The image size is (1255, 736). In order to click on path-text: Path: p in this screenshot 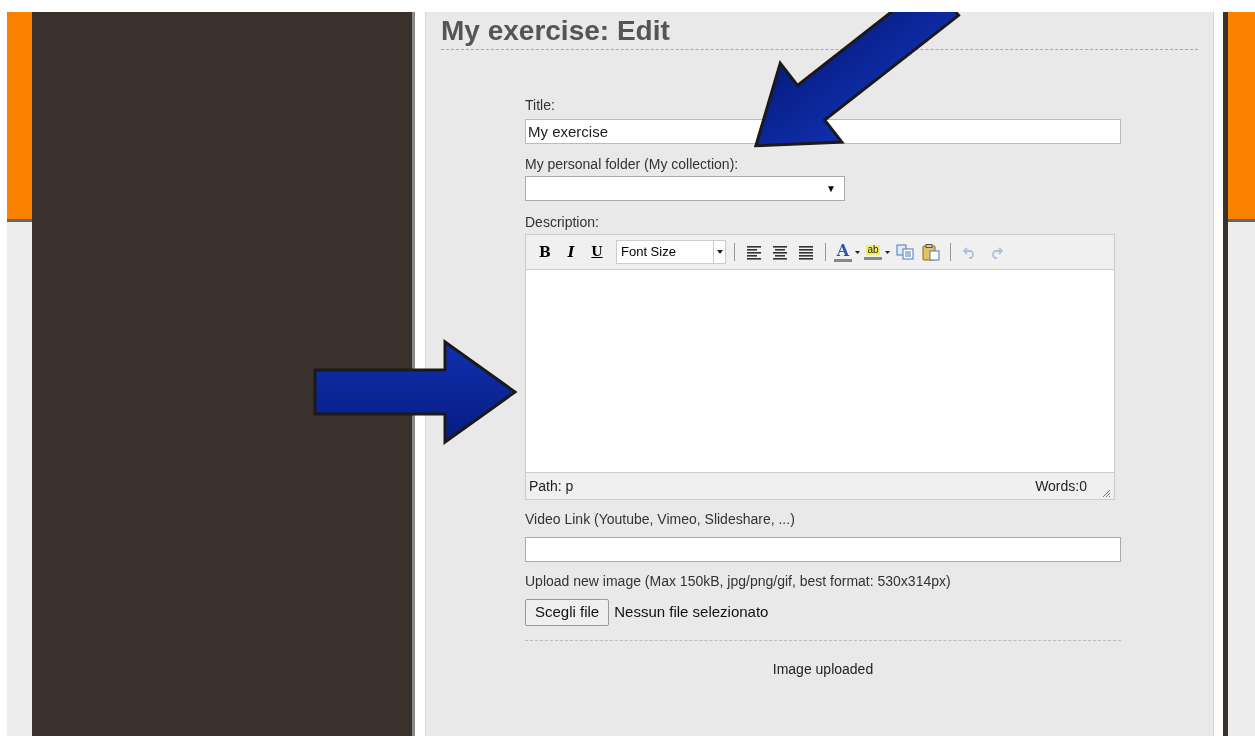, I will do `click(551, 486)`.